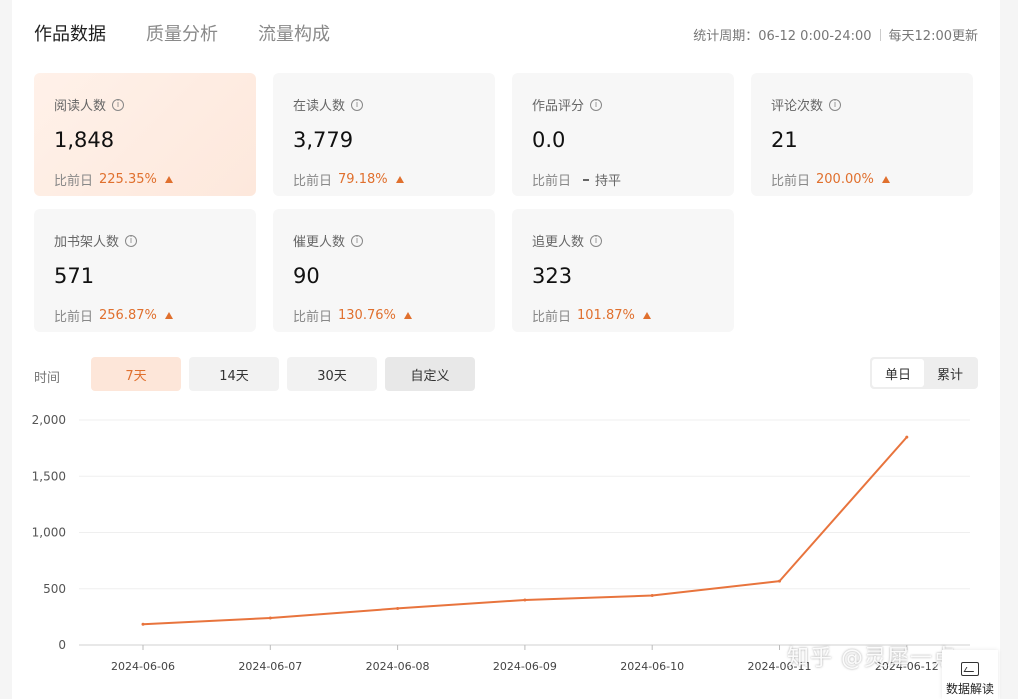 The width and height of the screenshot is (1018, 699). I want to click on view-toggle: 单日 累计, so click(924, 373).